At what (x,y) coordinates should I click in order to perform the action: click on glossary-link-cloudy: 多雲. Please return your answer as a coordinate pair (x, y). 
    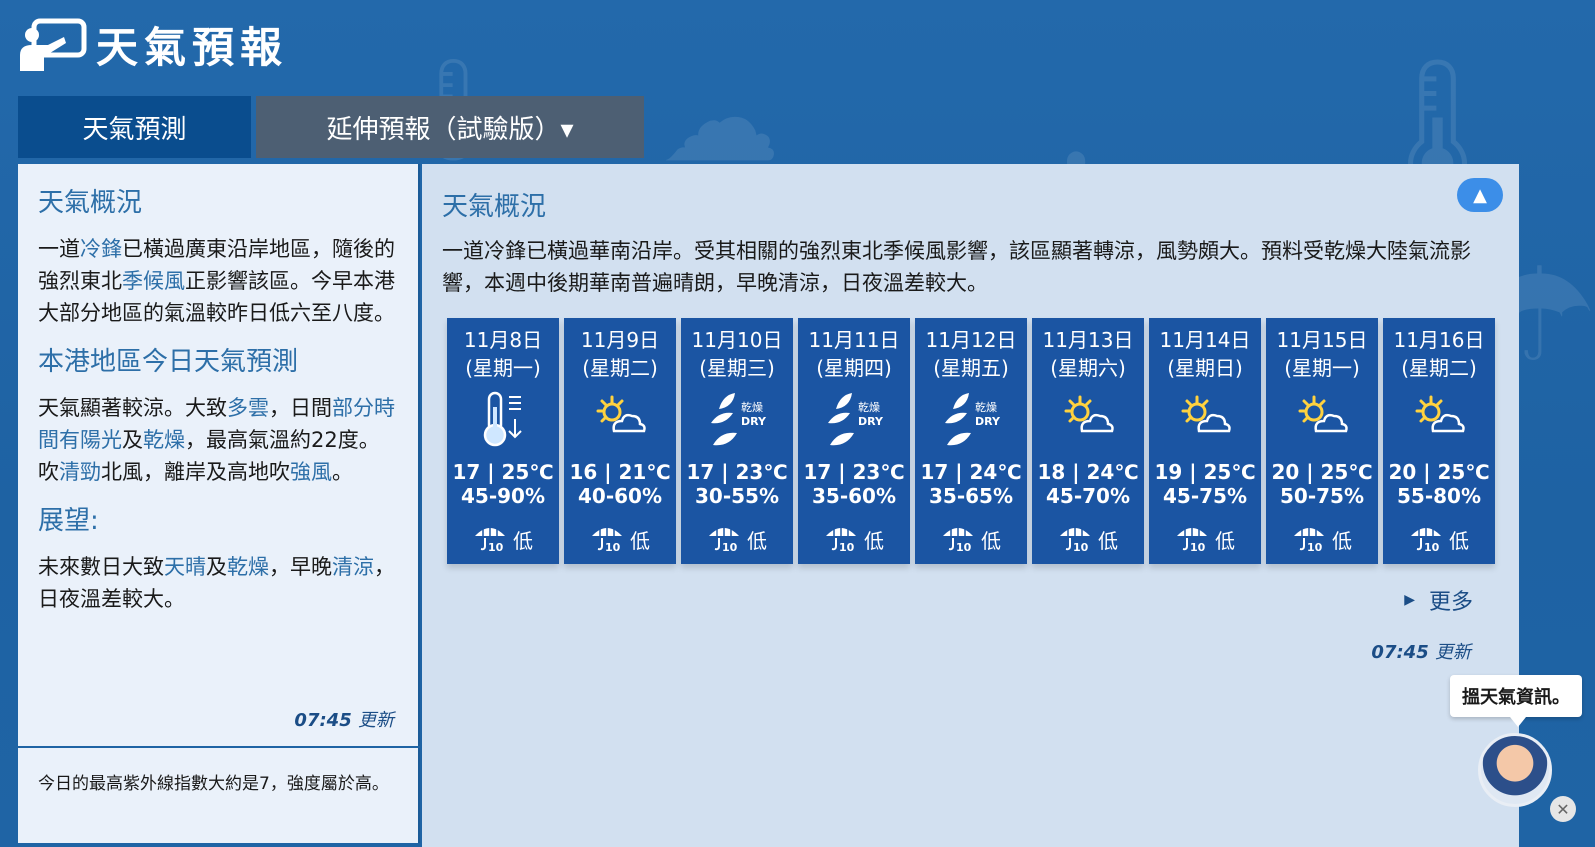
    Looking at the image, I should click on (248, 408).